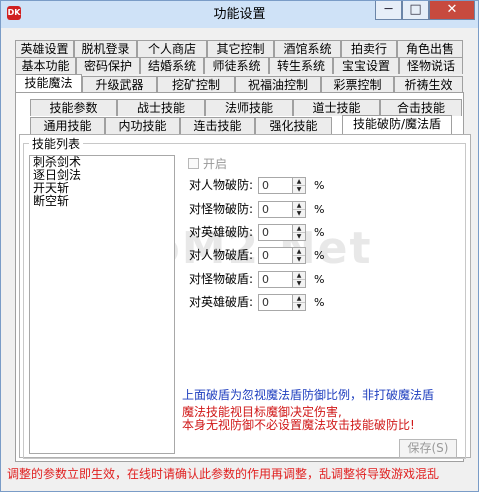  What do you see at coordinates (102, 201) in the screenshot?
I see `list-item: 断空斩` at bounding box center [102, 201].